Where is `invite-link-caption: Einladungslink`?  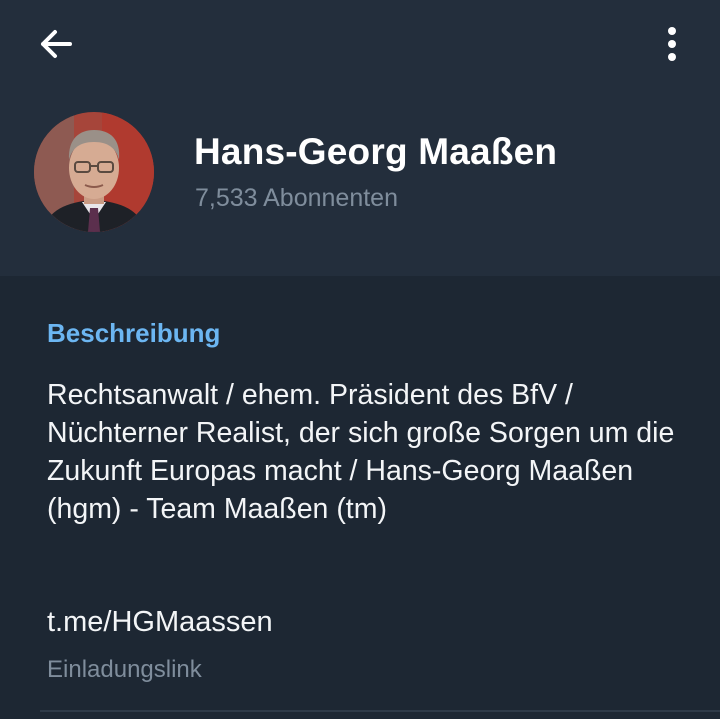
invite-link-caption: Einladungslink is located at coordinates (124, 669).